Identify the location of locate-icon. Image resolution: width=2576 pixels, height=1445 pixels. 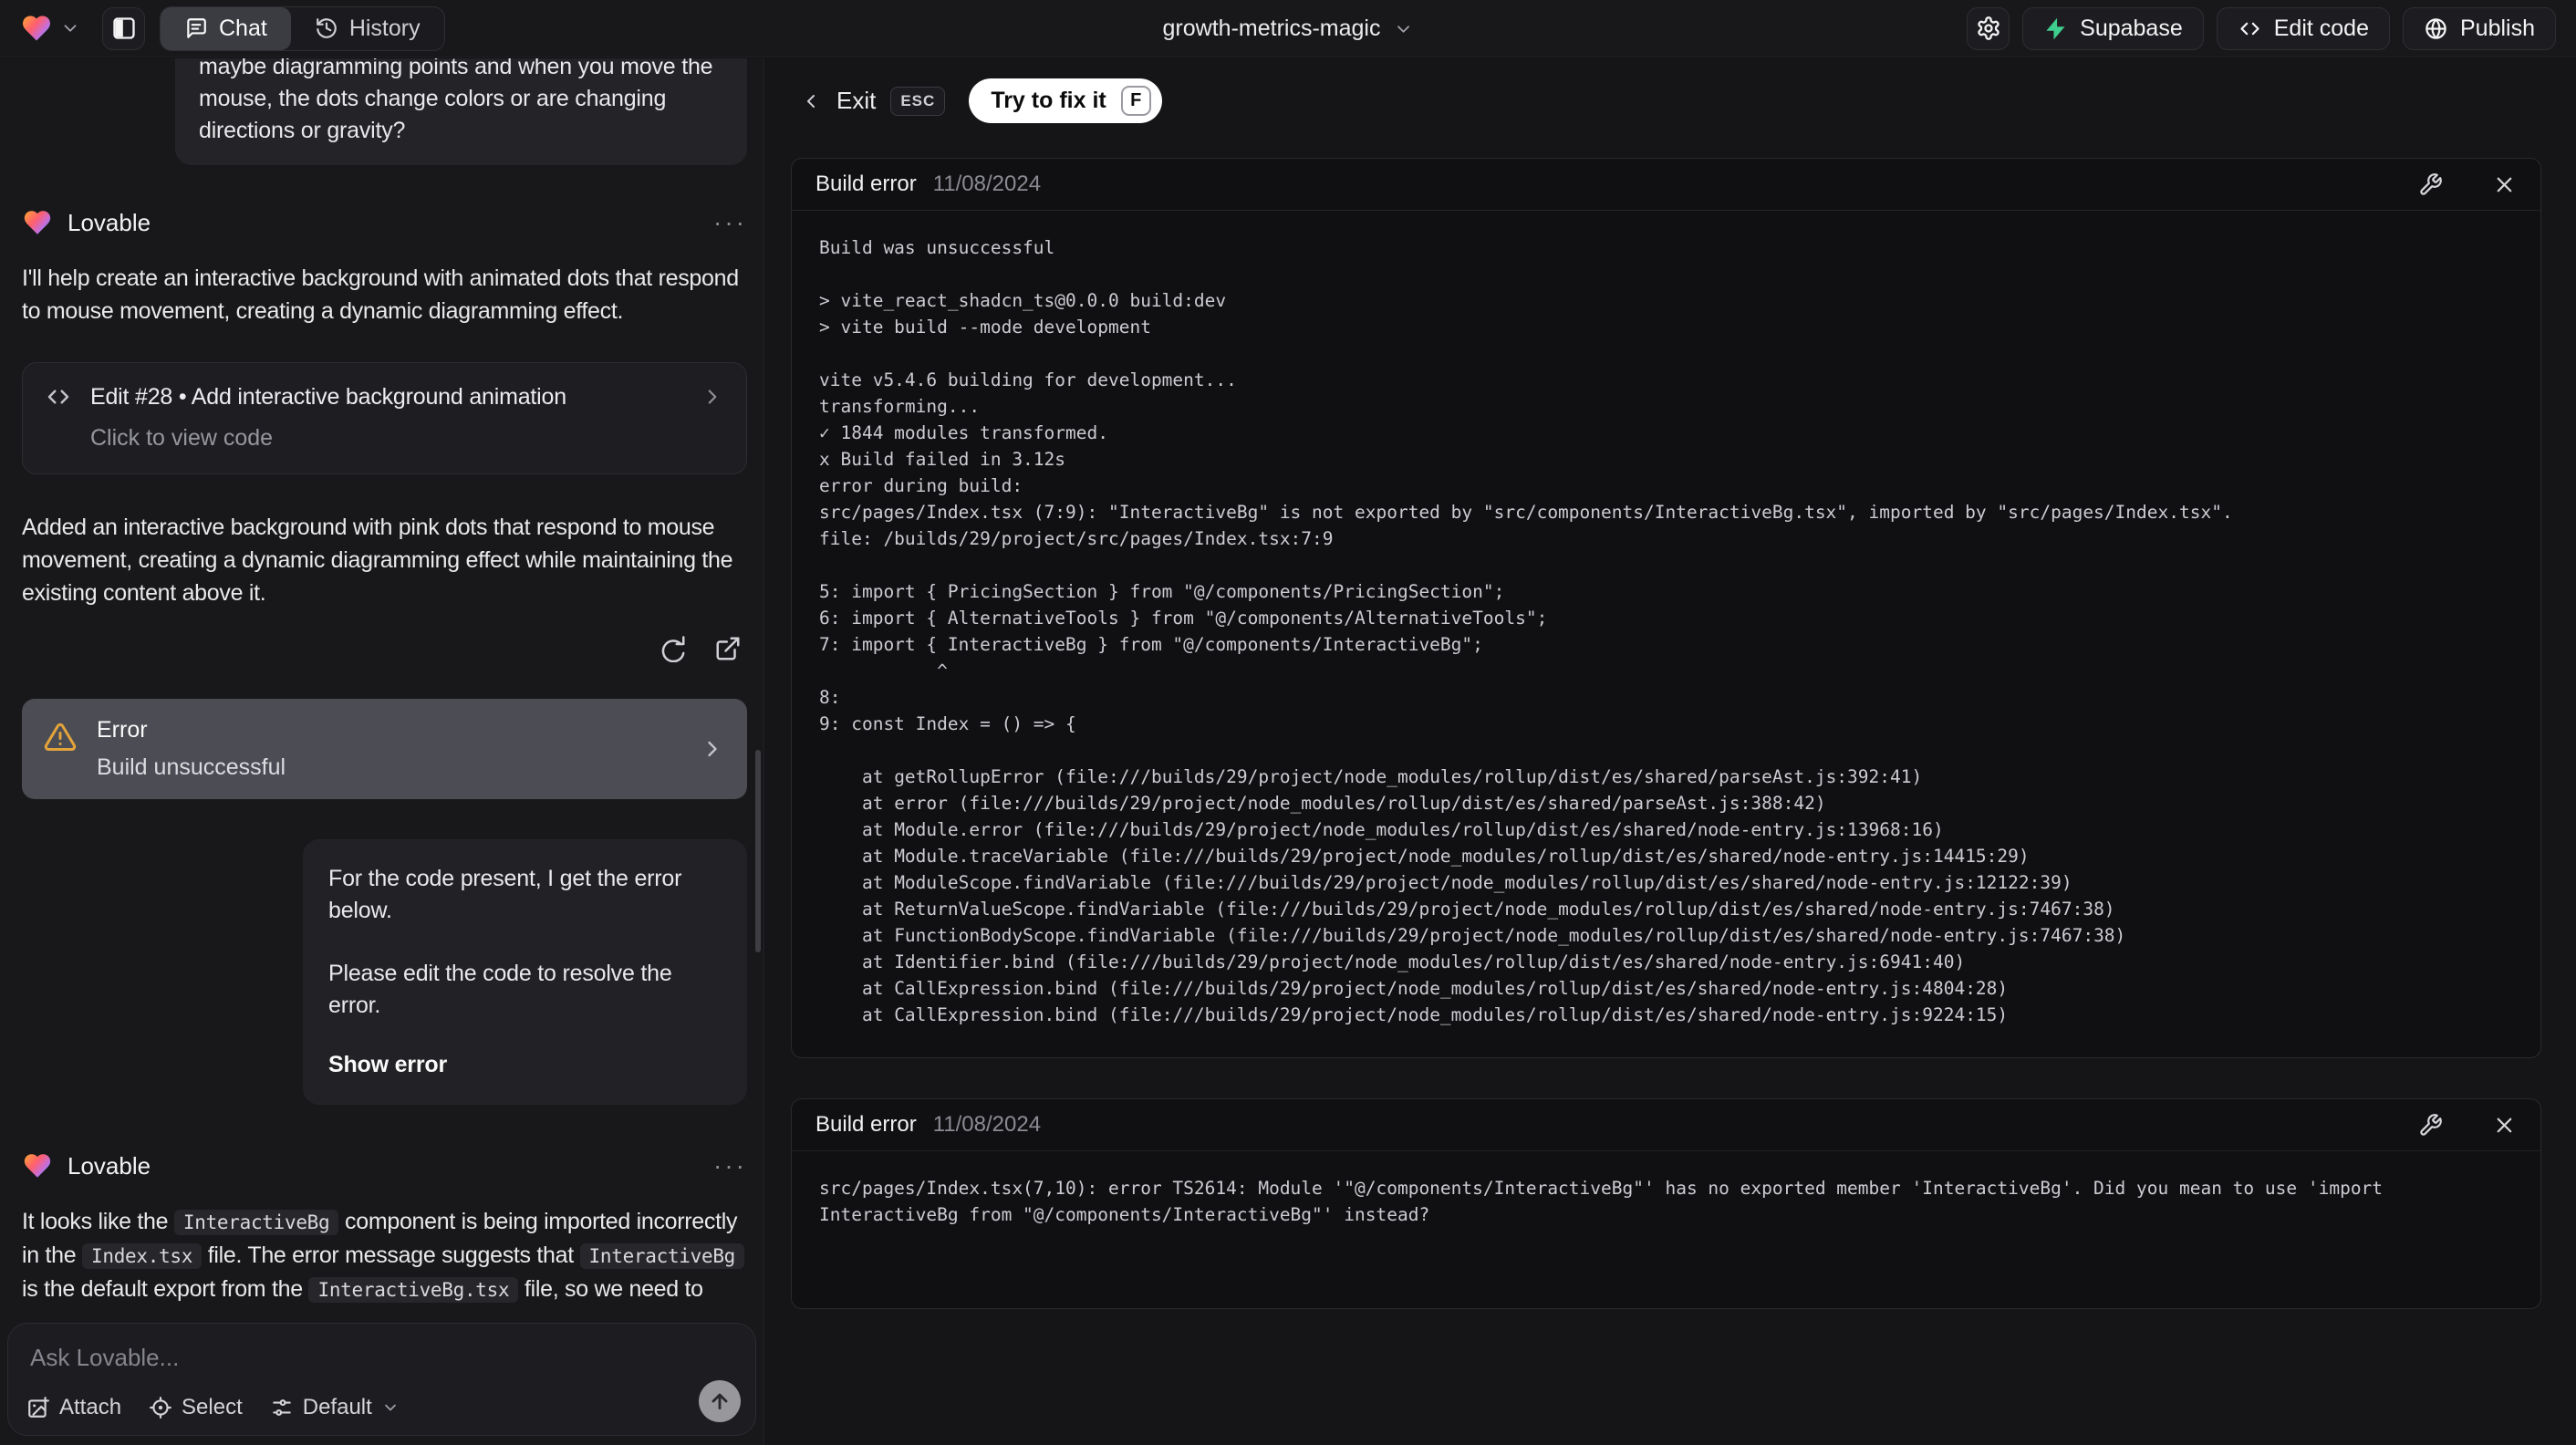
(160, 1407).